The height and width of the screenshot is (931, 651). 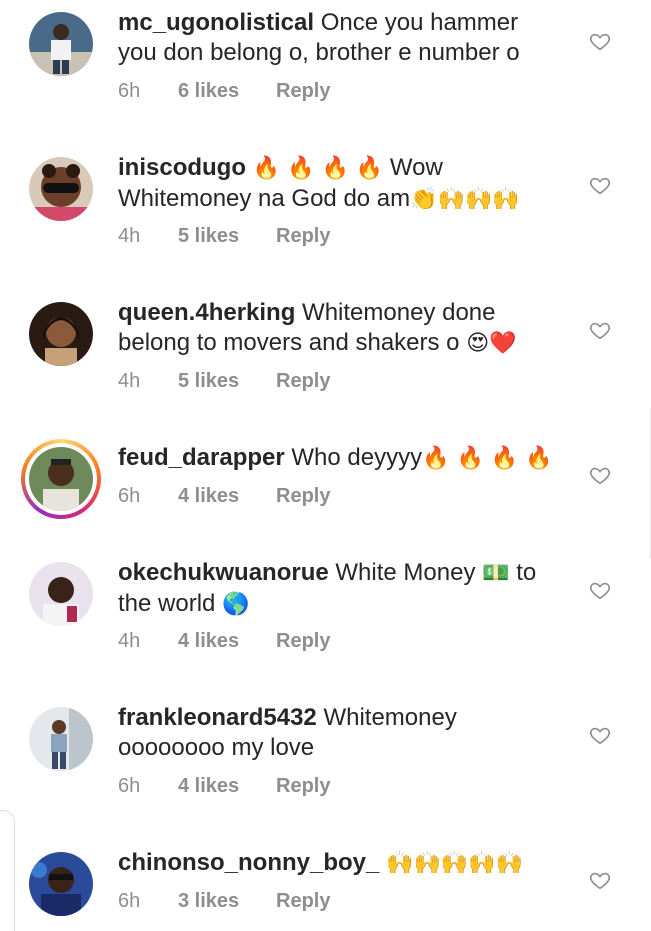 I want to click on comment-meta: 6h 3 likes Reply, so click(x=224, y=901).